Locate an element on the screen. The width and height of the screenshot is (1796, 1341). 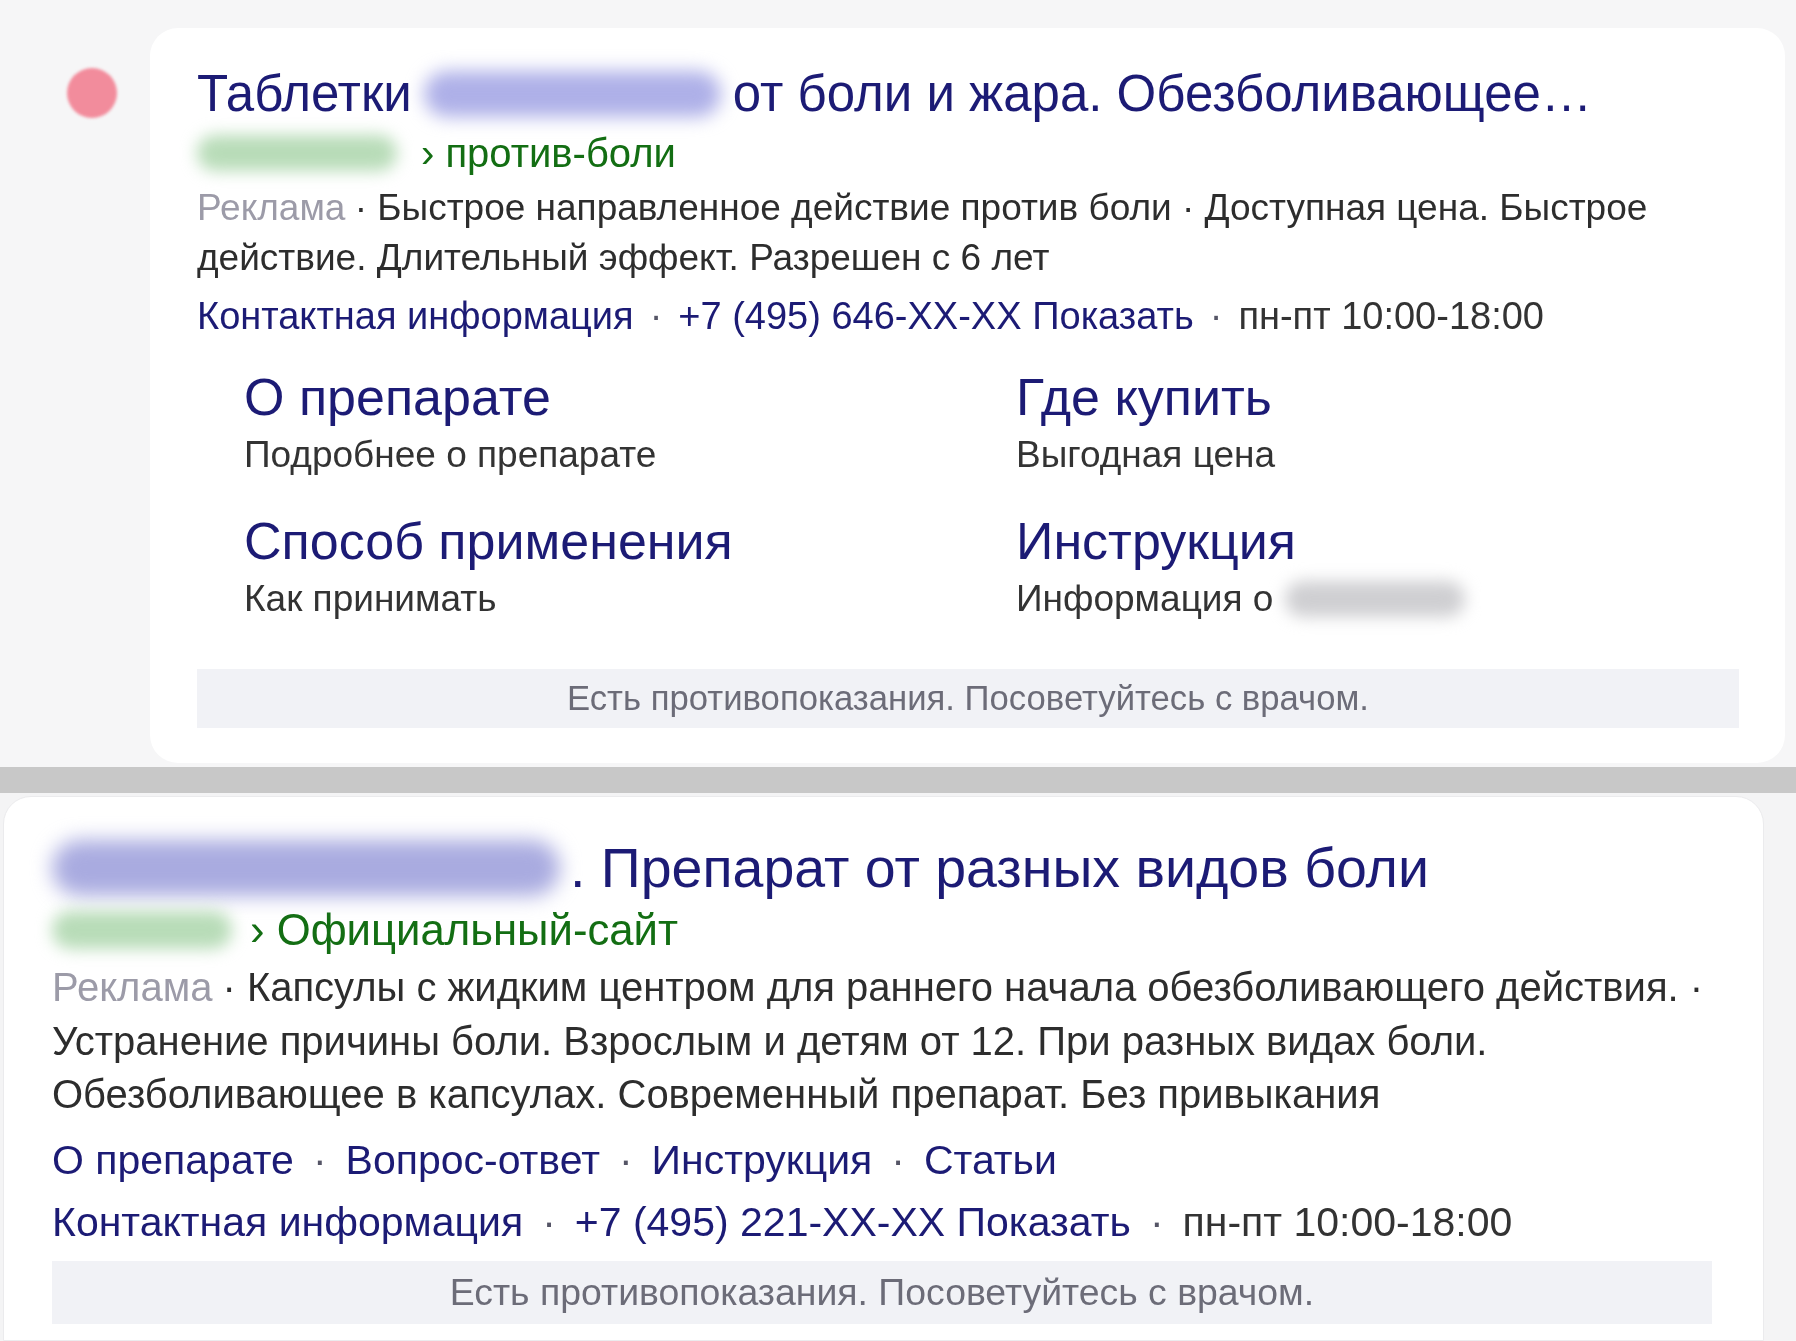
ad-description: Реклама · Быстрое направленное действие против боли · Доступная цена. Быстрое действие. Длительный эффект. Разрешен с 6 лет is located at coordinates (923, 233).